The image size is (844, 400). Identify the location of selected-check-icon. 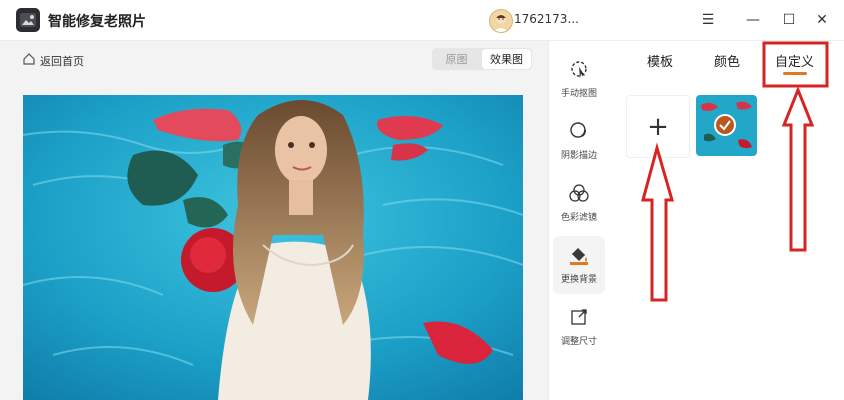
(725, 125).